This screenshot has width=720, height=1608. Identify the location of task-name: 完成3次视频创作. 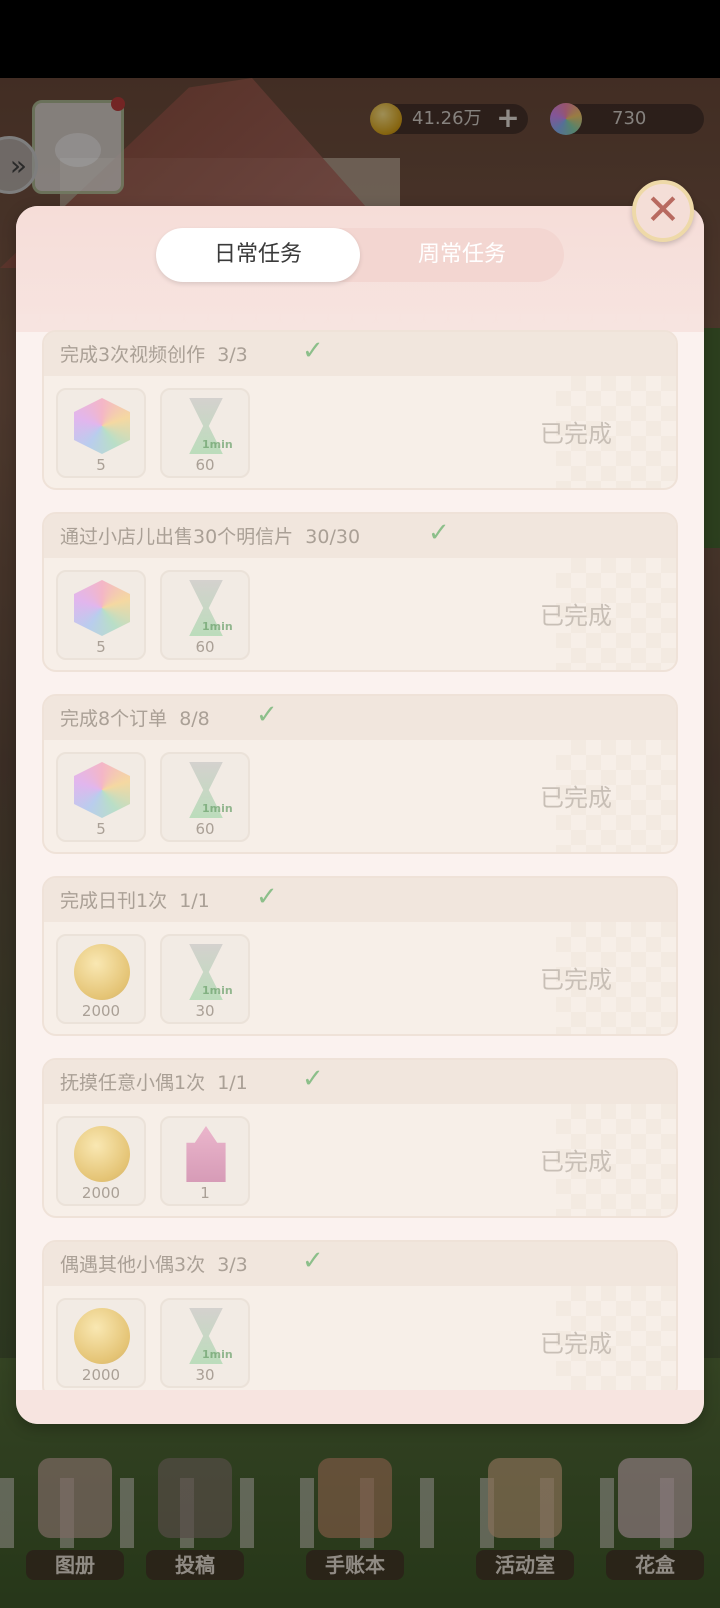
(133, 355).